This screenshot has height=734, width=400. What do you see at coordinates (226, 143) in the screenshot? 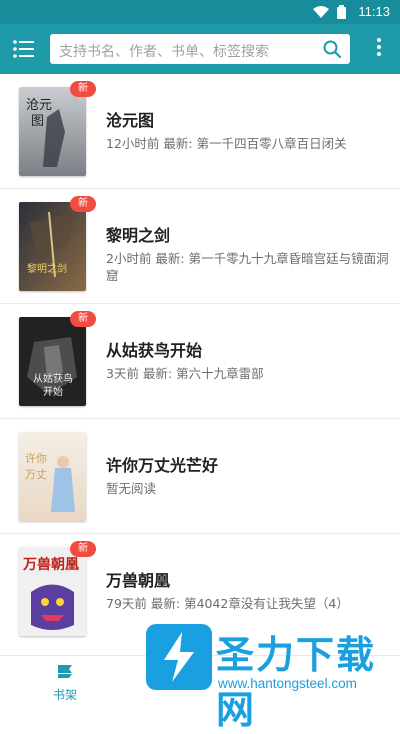
I see `book-update-info: 12小时前 最新: 第一千四百零八章百日闭关` at bounding box center [226, 143].